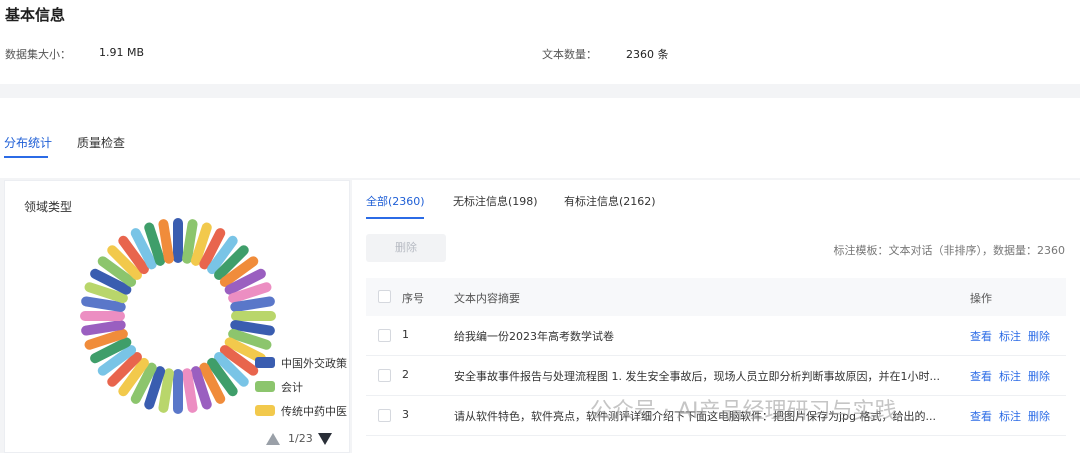 Image resolution: width=1080 pixels, height=453 pixels. What do you see at coordinates (35, 15) in the screenshot?
I see `section-title: 基本信息` at bounding box center [35, 15].